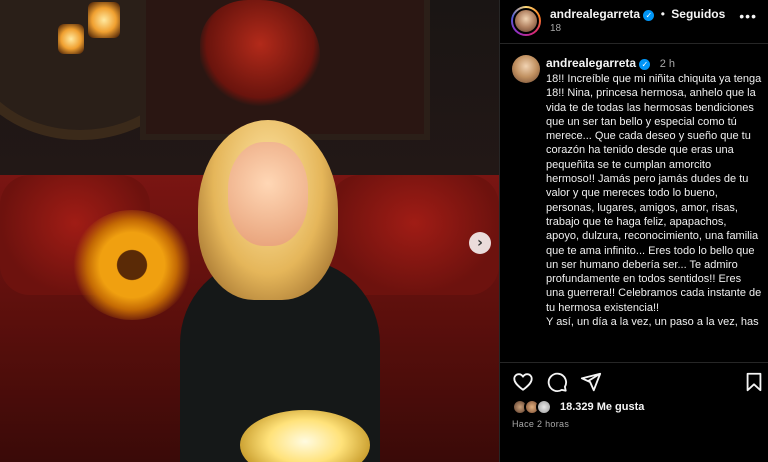 This screenshot has width=768, height=462. I want to click on header-name-line: andrealegarreta ✓ • Seguidos, so click(637, 14).